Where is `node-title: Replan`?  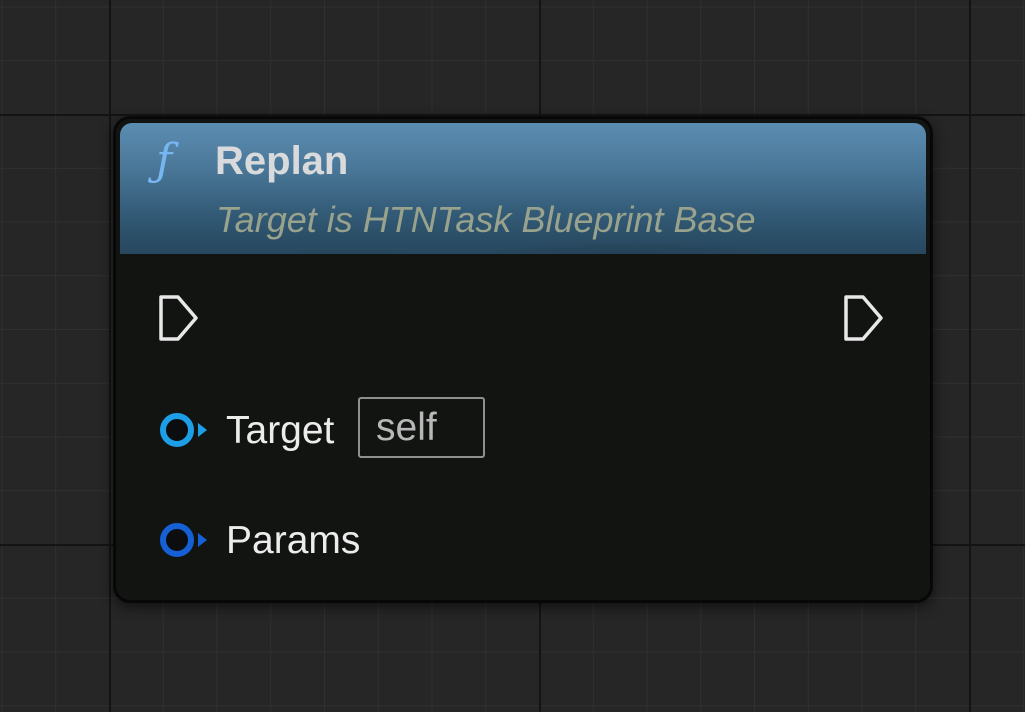
node-title: Replan is located at coordinates (282, 161).